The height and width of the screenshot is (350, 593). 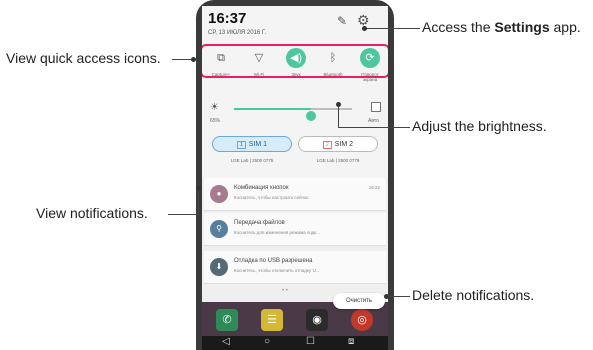 What do you see at coordinates (285, 291) in the screenshot?
I see `page-indicator: • •` at bounding box center [285, 291].